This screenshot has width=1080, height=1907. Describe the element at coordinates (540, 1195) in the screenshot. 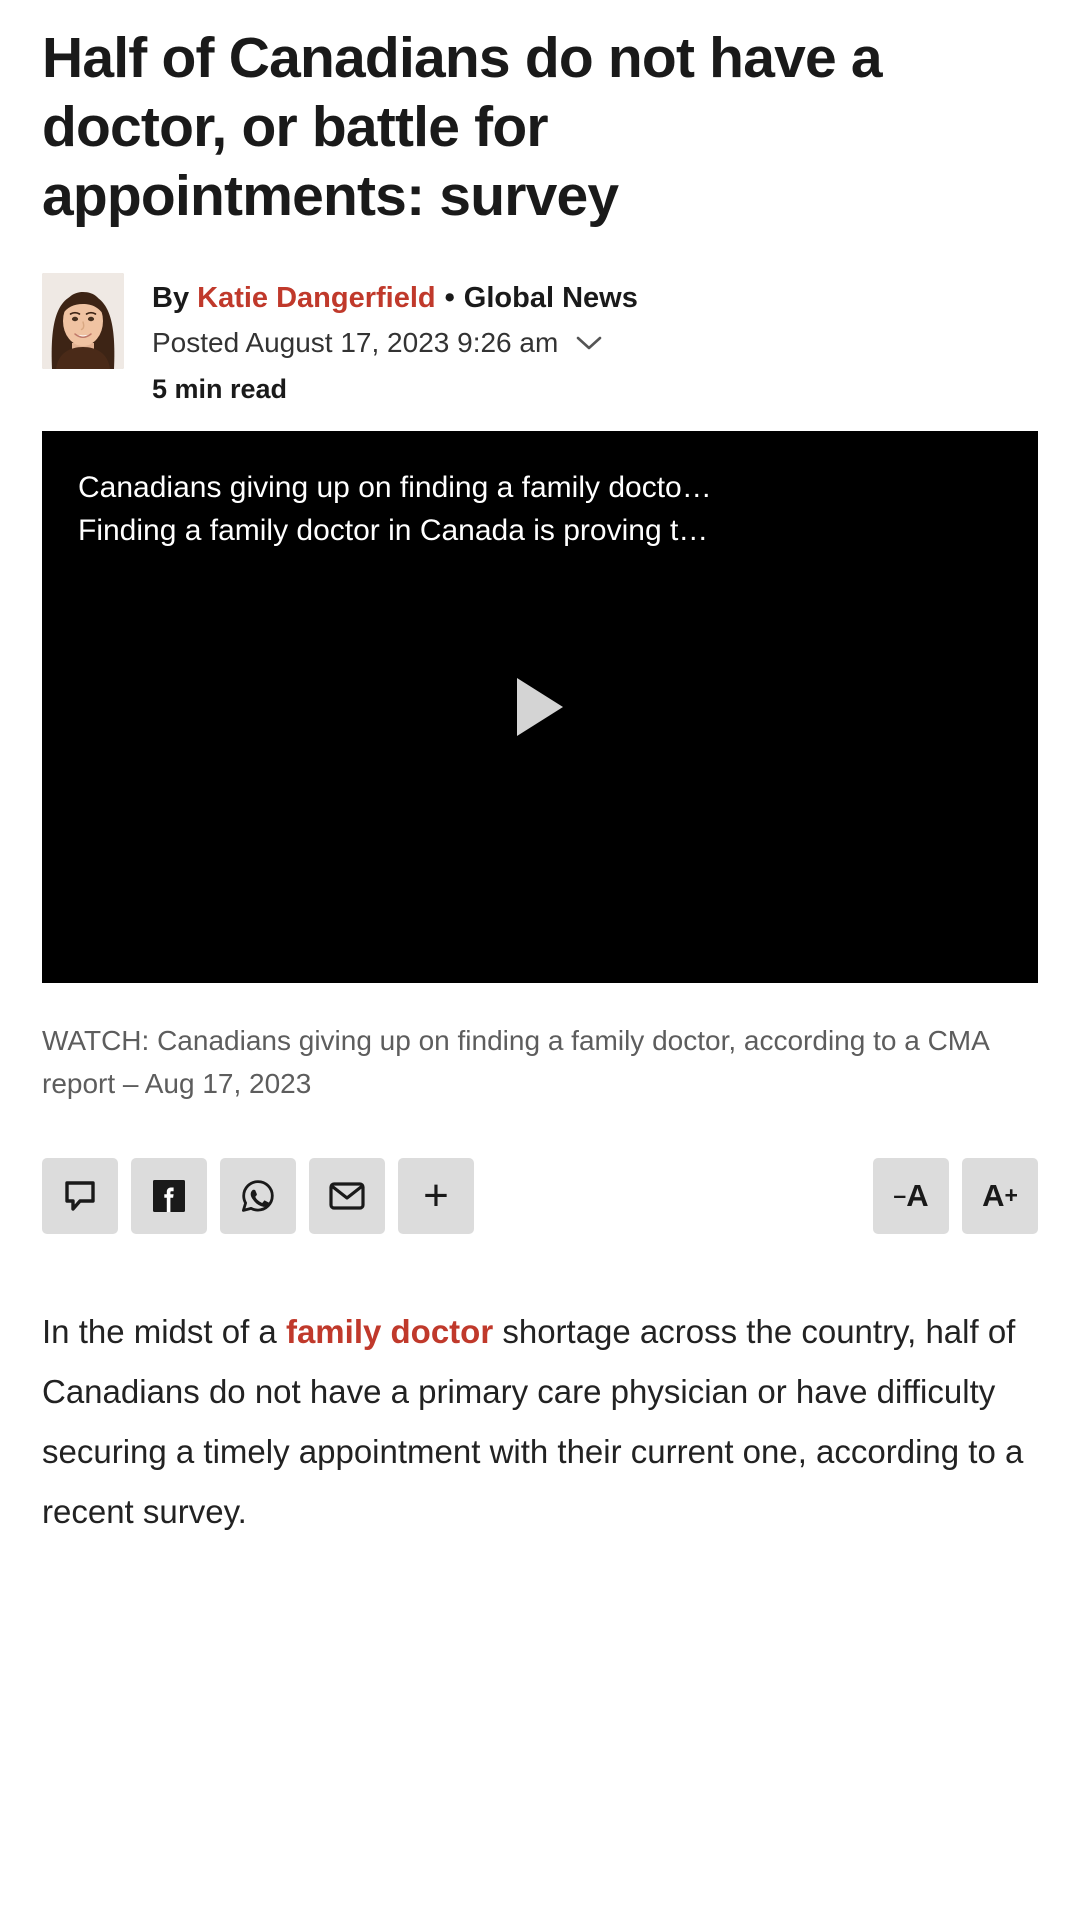

I see `share-toolbar: + – A A +` at that location.